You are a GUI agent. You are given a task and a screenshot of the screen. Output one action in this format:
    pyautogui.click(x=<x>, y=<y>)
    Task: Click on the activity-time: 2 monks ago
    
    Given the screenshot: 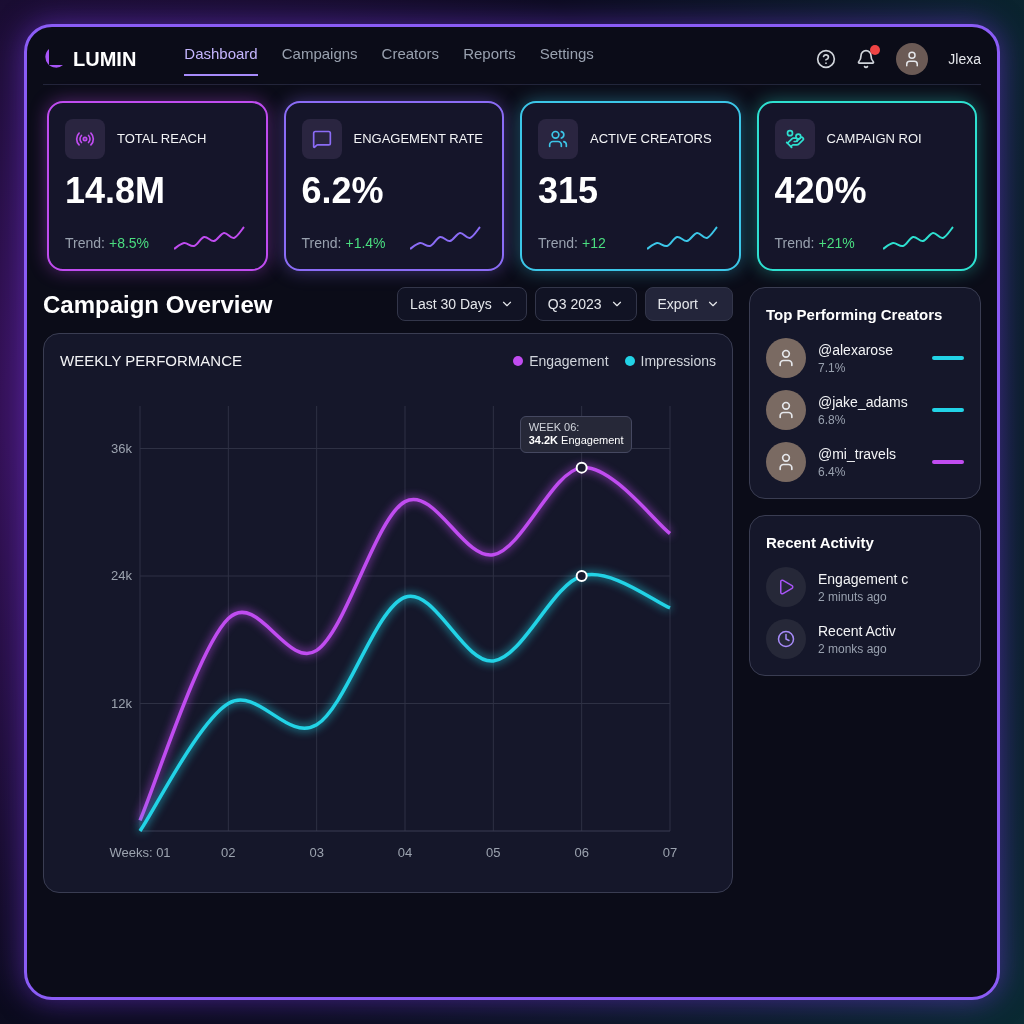 What is the action you would take?
    pyautogui.click(x=853, y=648)
    